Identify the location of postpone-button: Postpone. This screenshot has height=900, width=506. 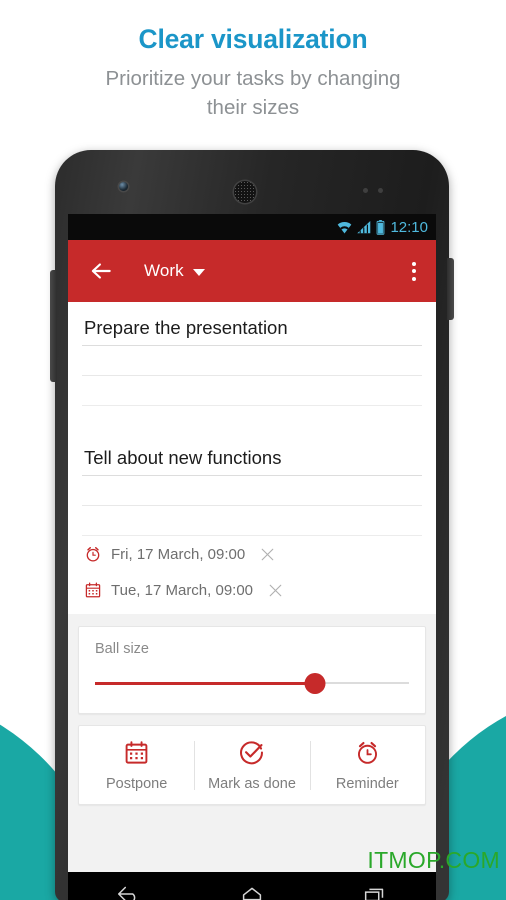
(136, 765).